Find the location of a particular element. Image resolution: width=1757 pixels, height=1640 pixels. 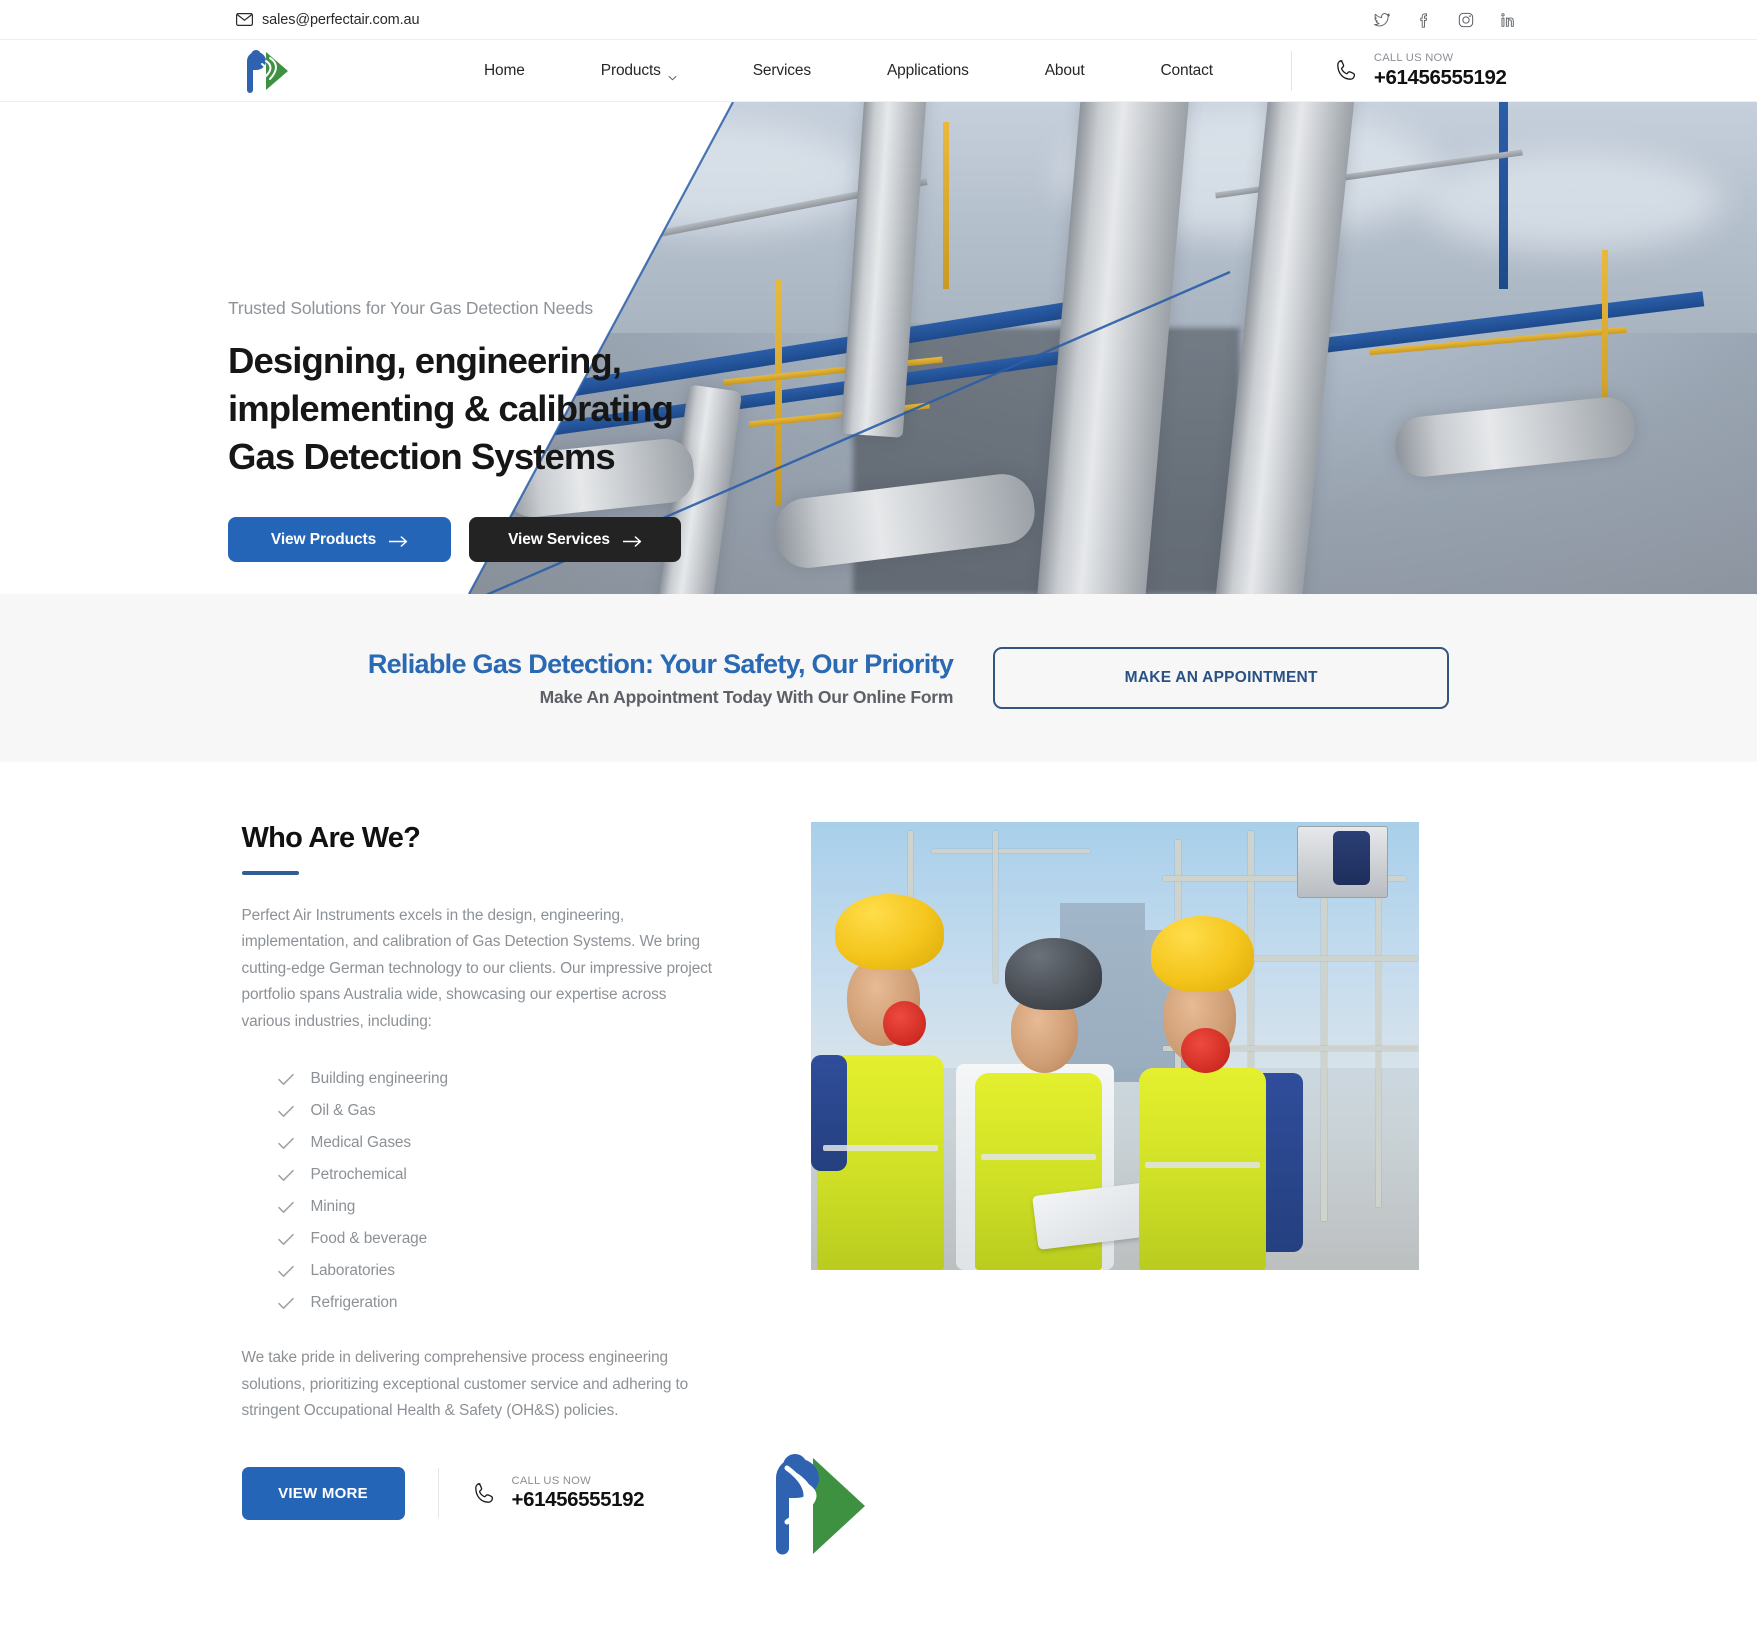

list-item-label: Laboratories is located at coordinates (352, 1271).